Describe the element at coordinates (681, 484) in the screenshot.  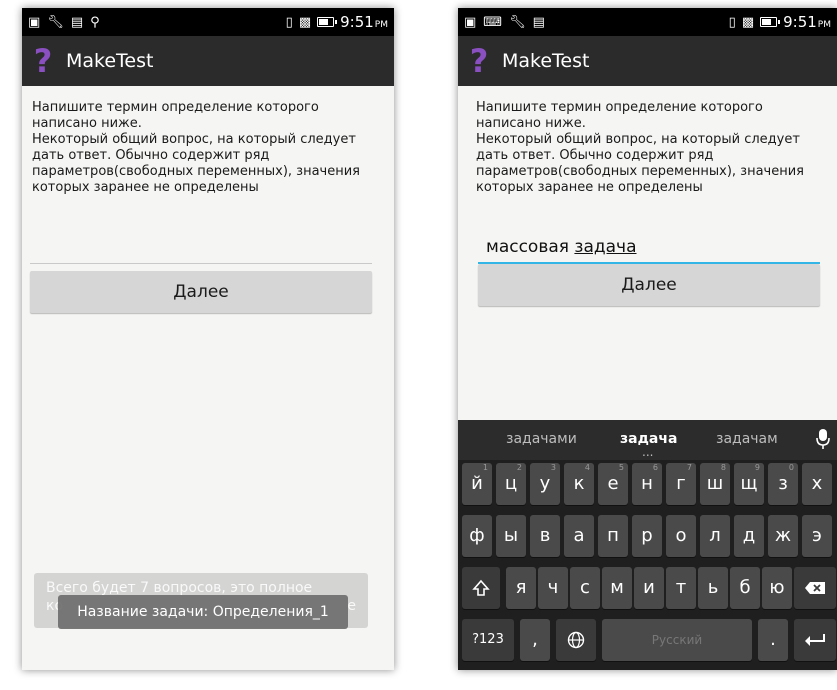
I see `letter-key: г7` at that location.